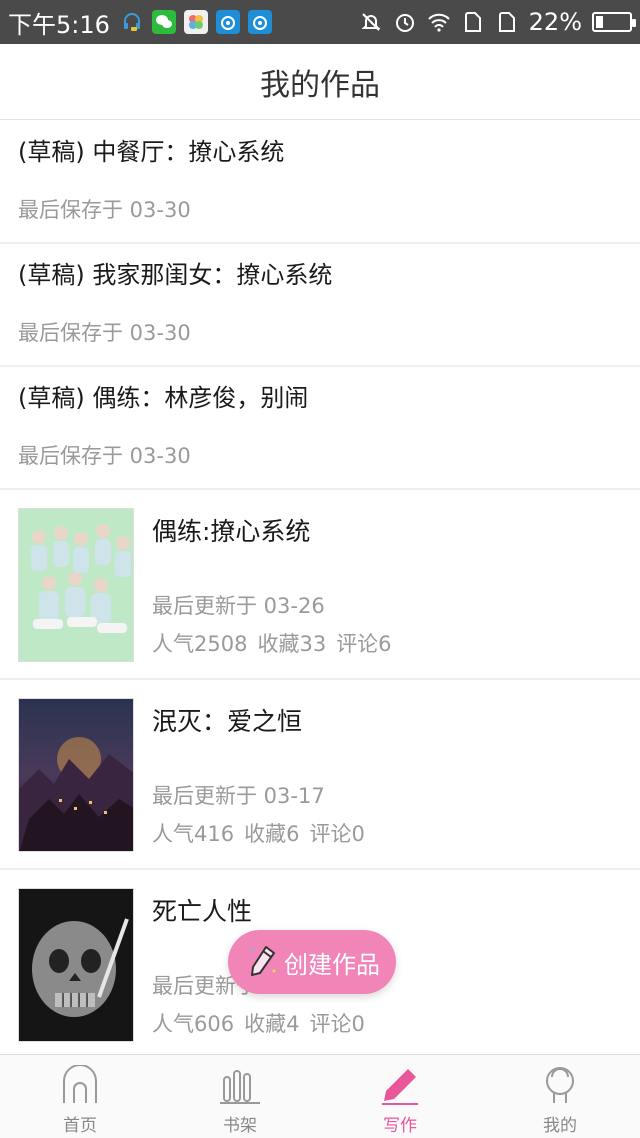 Image resolution: width=640 pixels, height=1138 pixels. What do you see at coordinates (227, 721) in the screenshot?
I see `work-title: 泯灭：爱之恒` at bounding box center [227, 721].